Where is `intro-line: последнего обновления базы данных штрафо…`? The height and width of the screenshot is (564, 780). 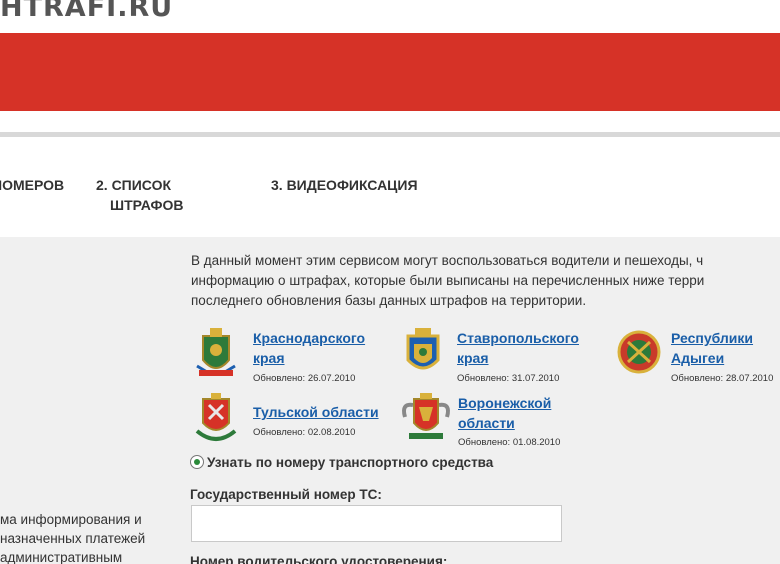 intro-line: последнего обновления базы данных штрафо… is located at coordinates (389, 300).